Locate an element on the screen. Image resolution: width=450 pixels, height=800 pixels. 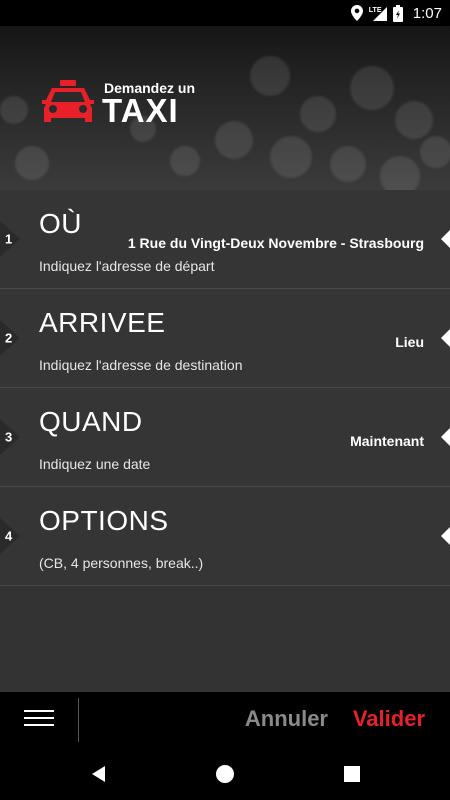
step-value: Maintenant is located at coordinates (387, 441).